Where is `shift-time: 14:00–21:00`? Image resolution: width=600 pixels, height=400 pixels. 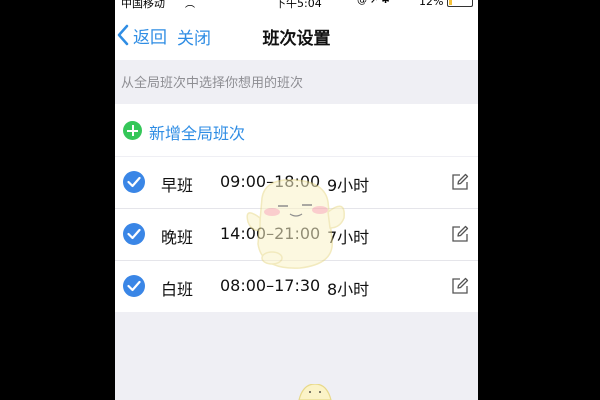 shift-time: 14:00–21:00 is located at coordinates (270, 233).